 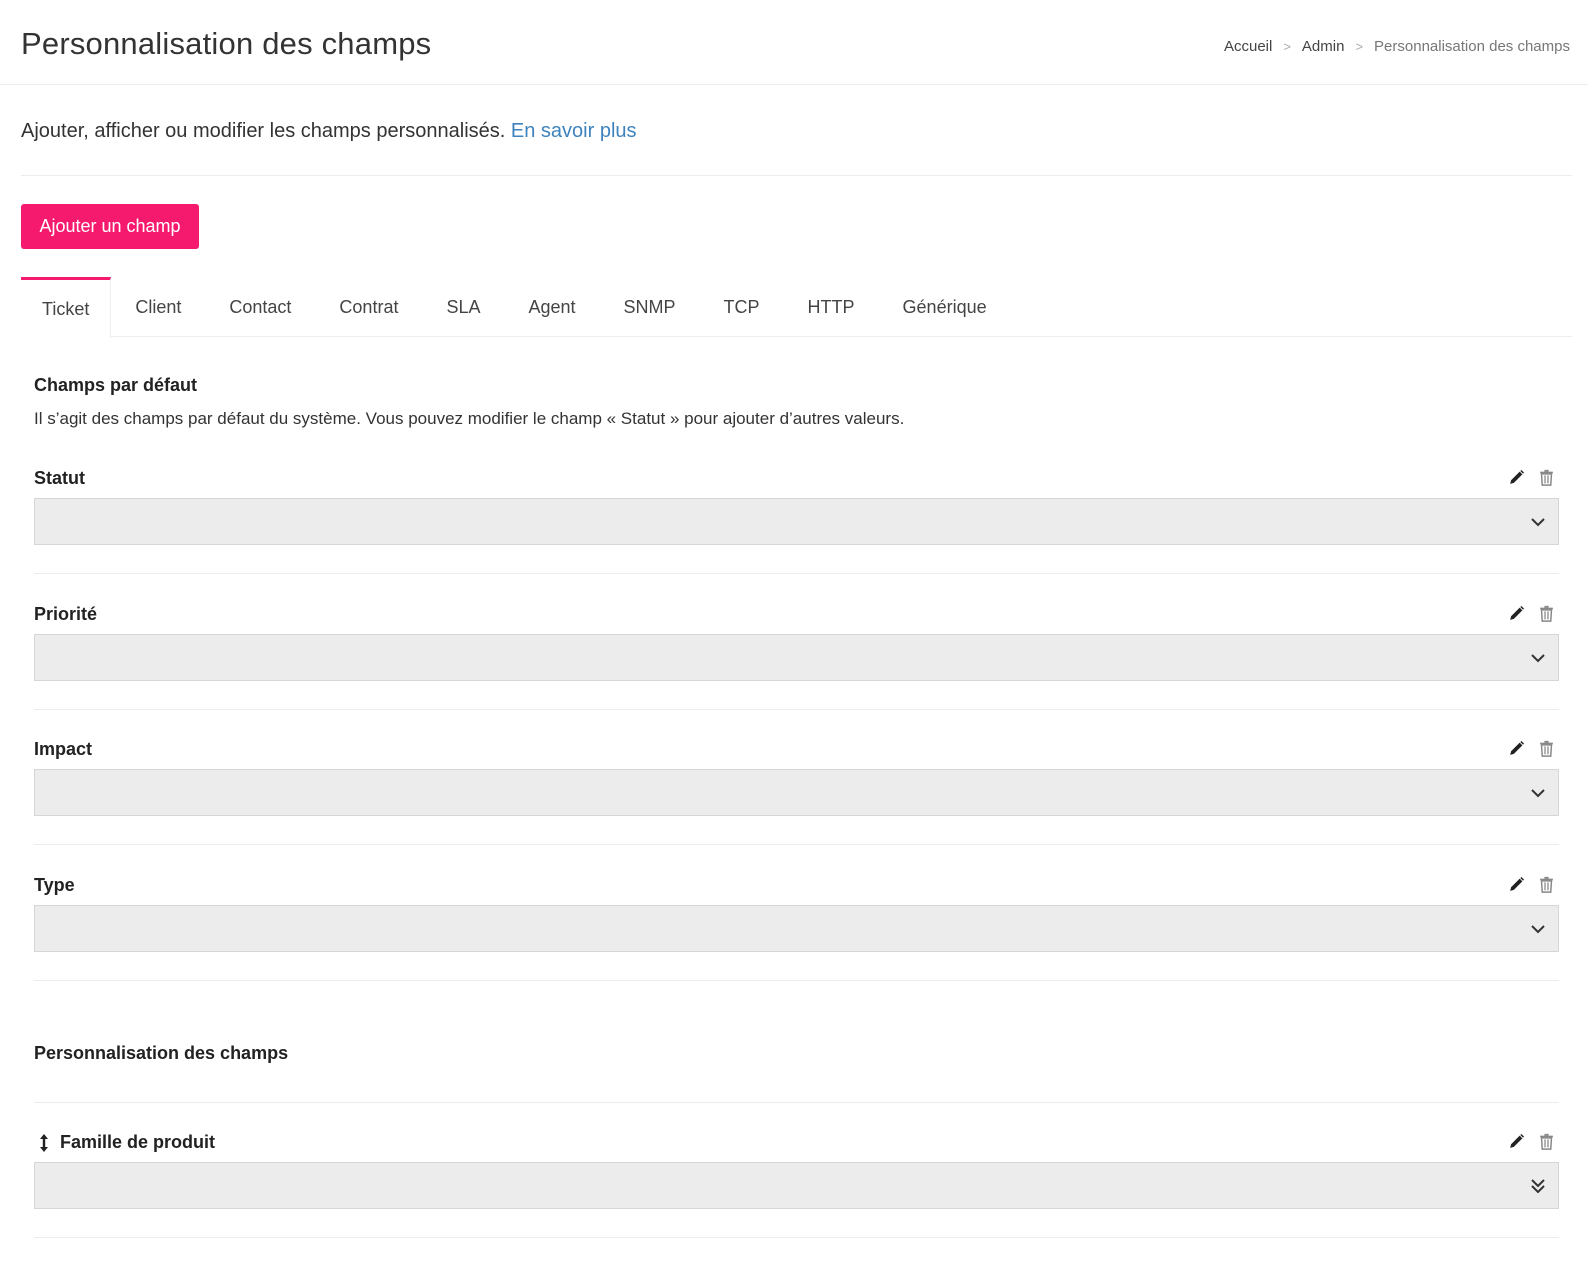 I want to click on tab-ticket: Ticket, so click(x=66, y=307).